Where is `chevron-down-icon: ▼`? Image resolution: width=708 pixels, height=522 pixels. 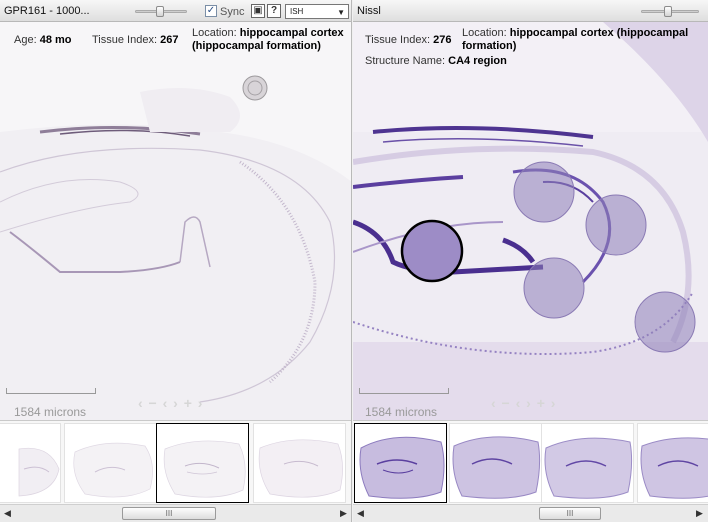 chevron-down-icon: ▼ is located at coordinates (341, 12).